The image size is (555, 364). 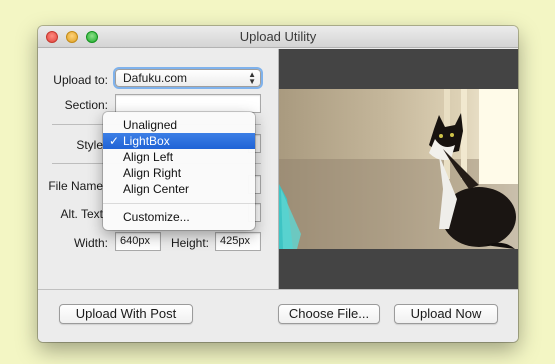 What do you see at coordinates (446, 314) in the screenshot?
I see `upload-now-button: Upload Now` at bounding box center [446, 314].